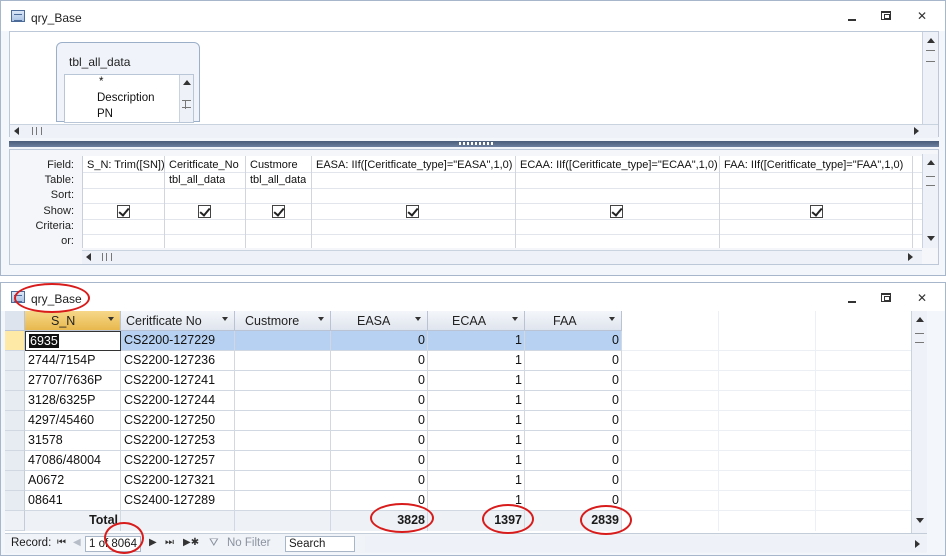  Describe the element at coordinates (248, 543) in the screenshot. I see `no-filter-button: No Filter` at that location.